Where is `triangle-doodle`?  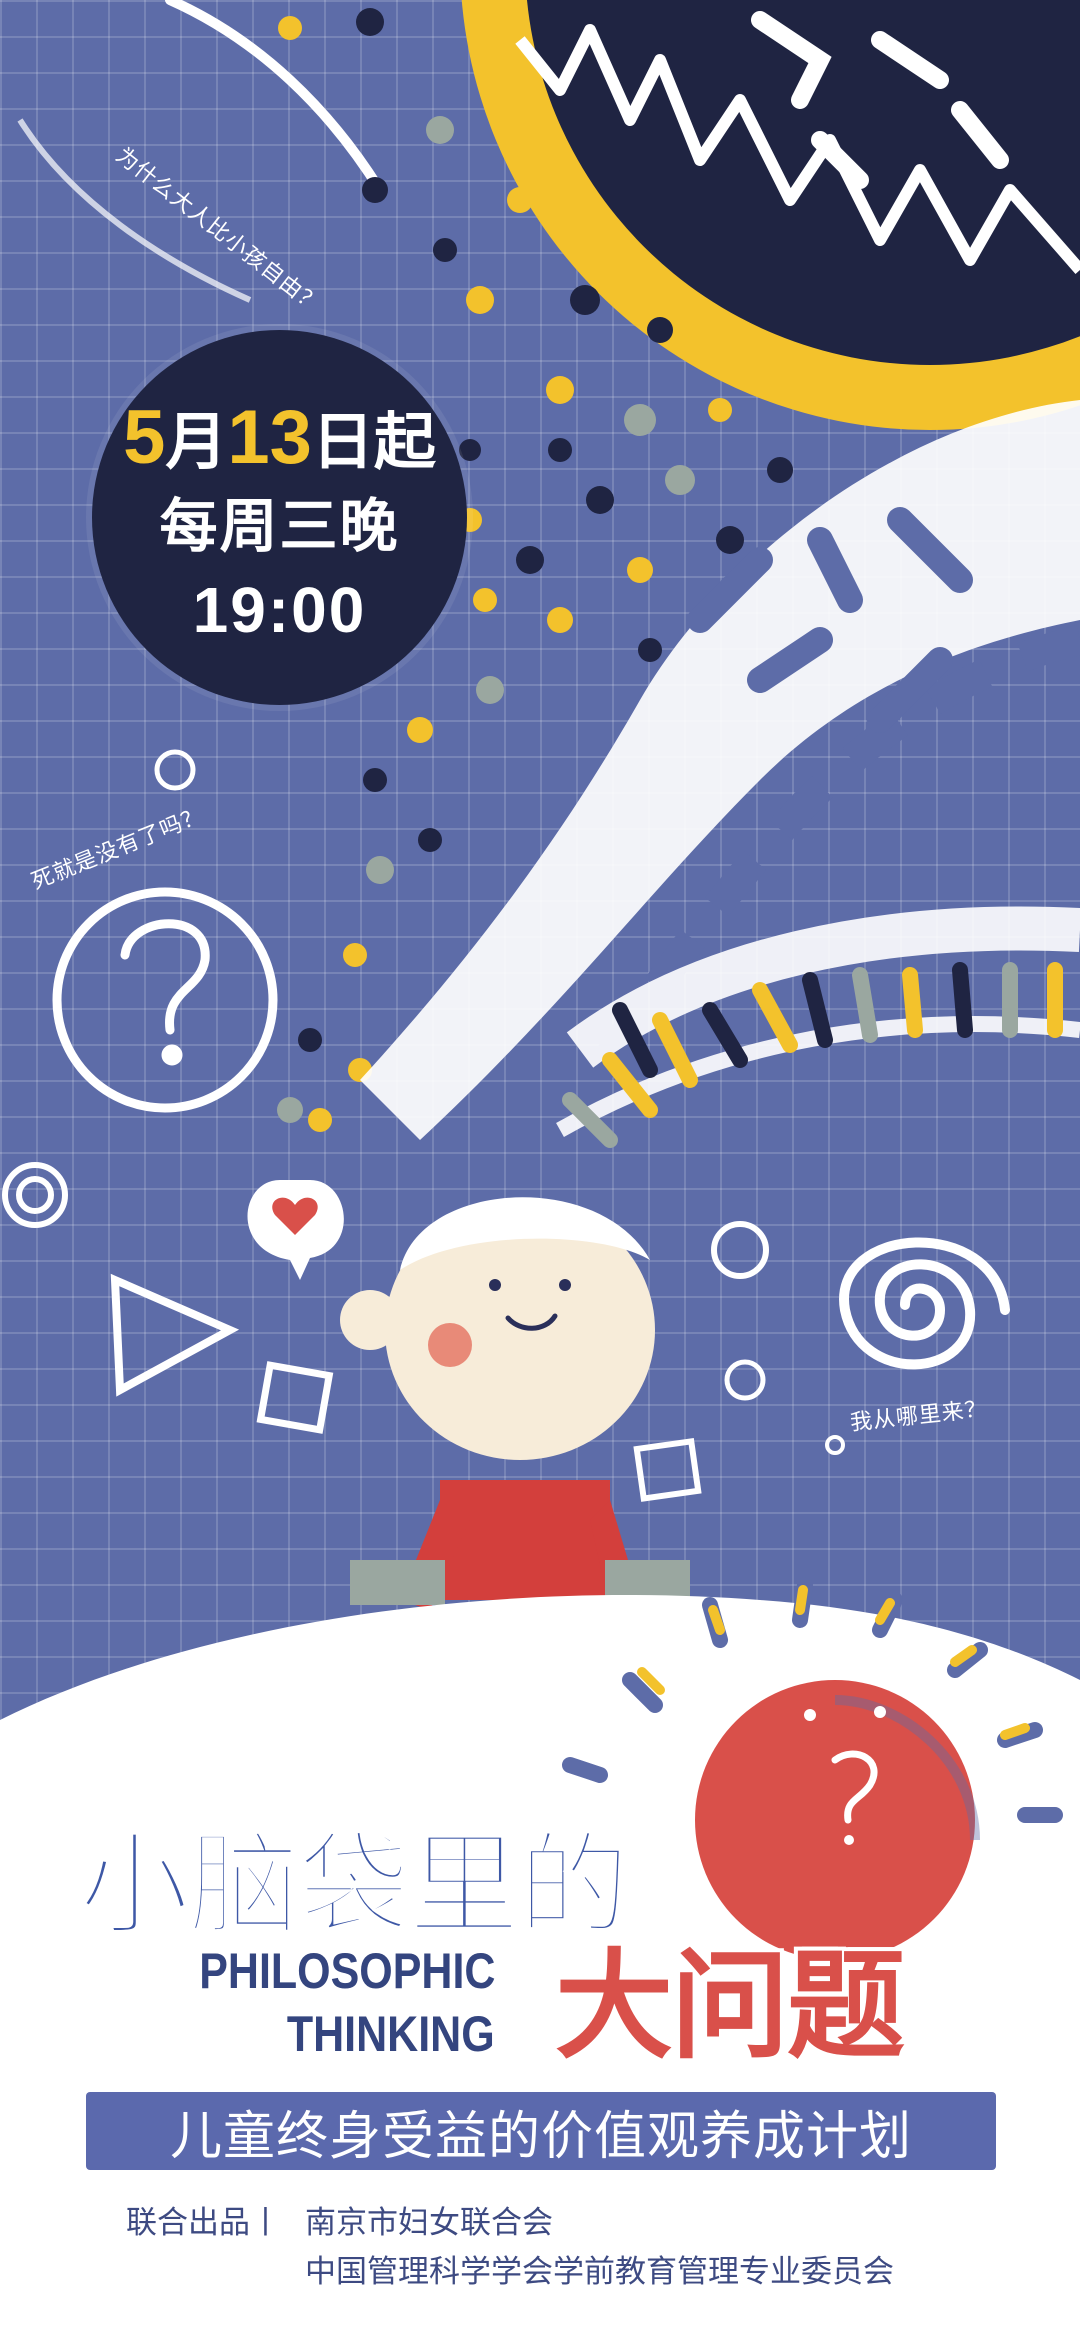
triangle-doodle is located at coordinates (175, 1335).